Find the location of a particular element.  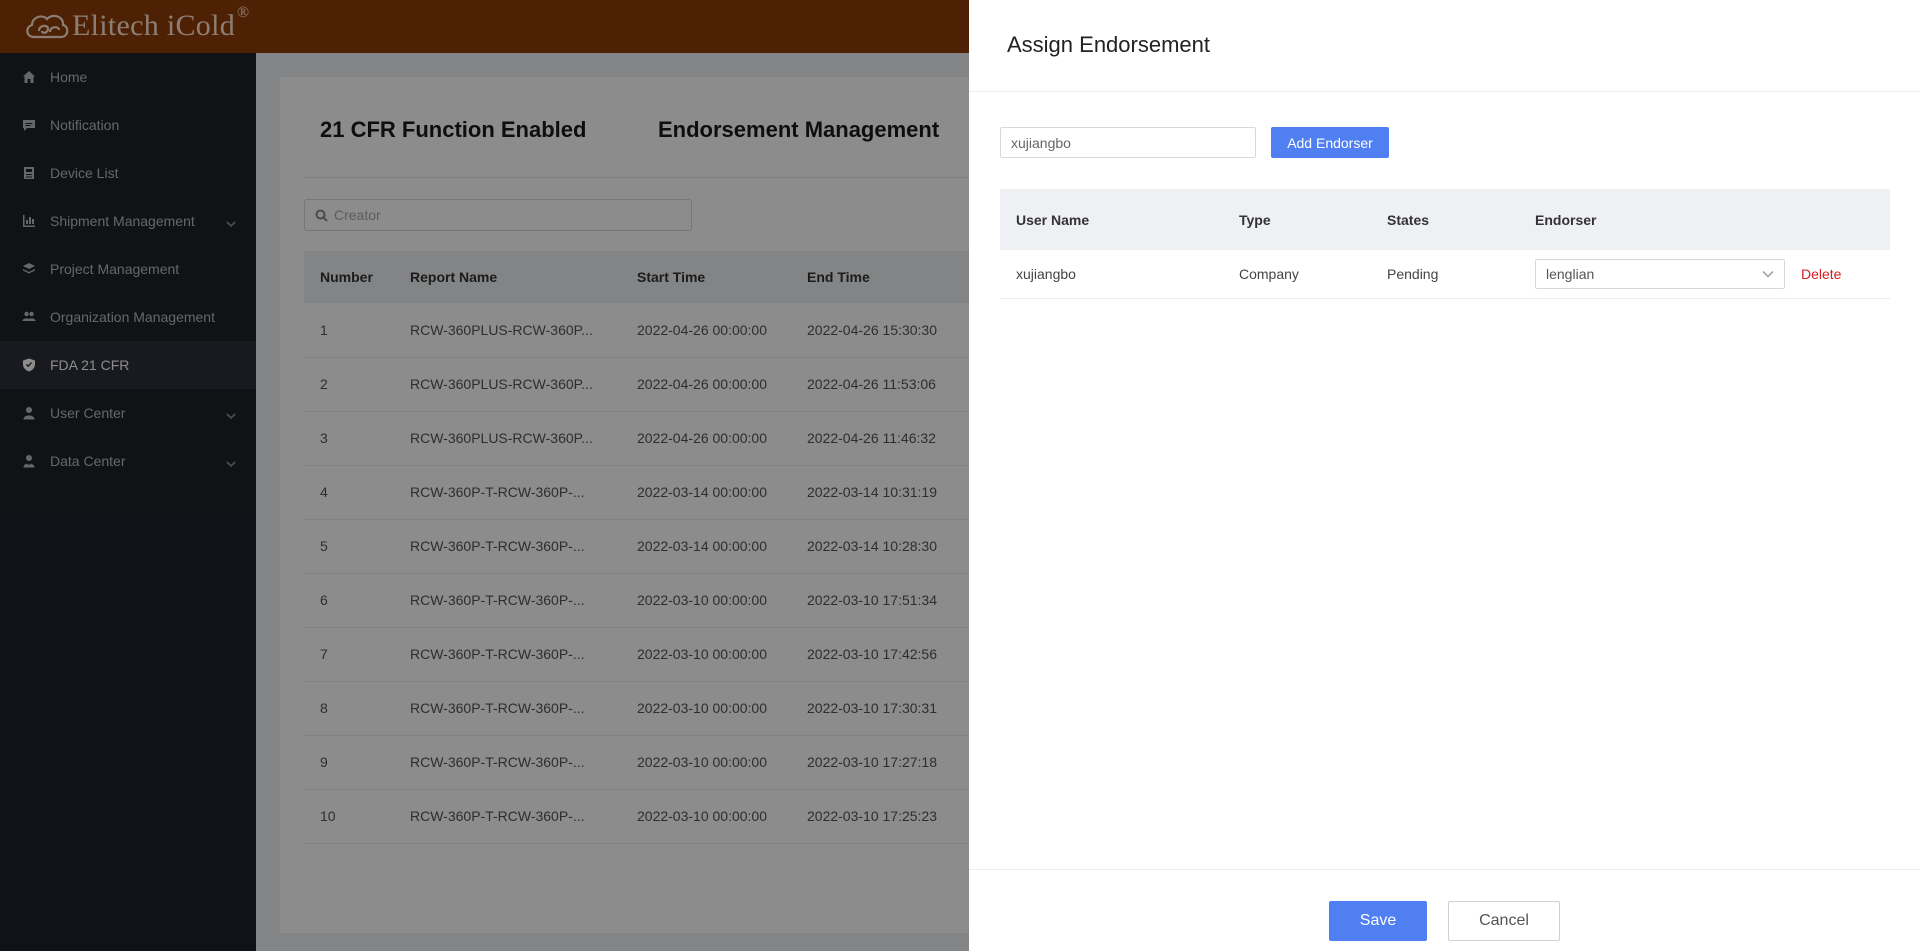

drawer-header: Assign Endorsement is located at coordinates (1444, 46).